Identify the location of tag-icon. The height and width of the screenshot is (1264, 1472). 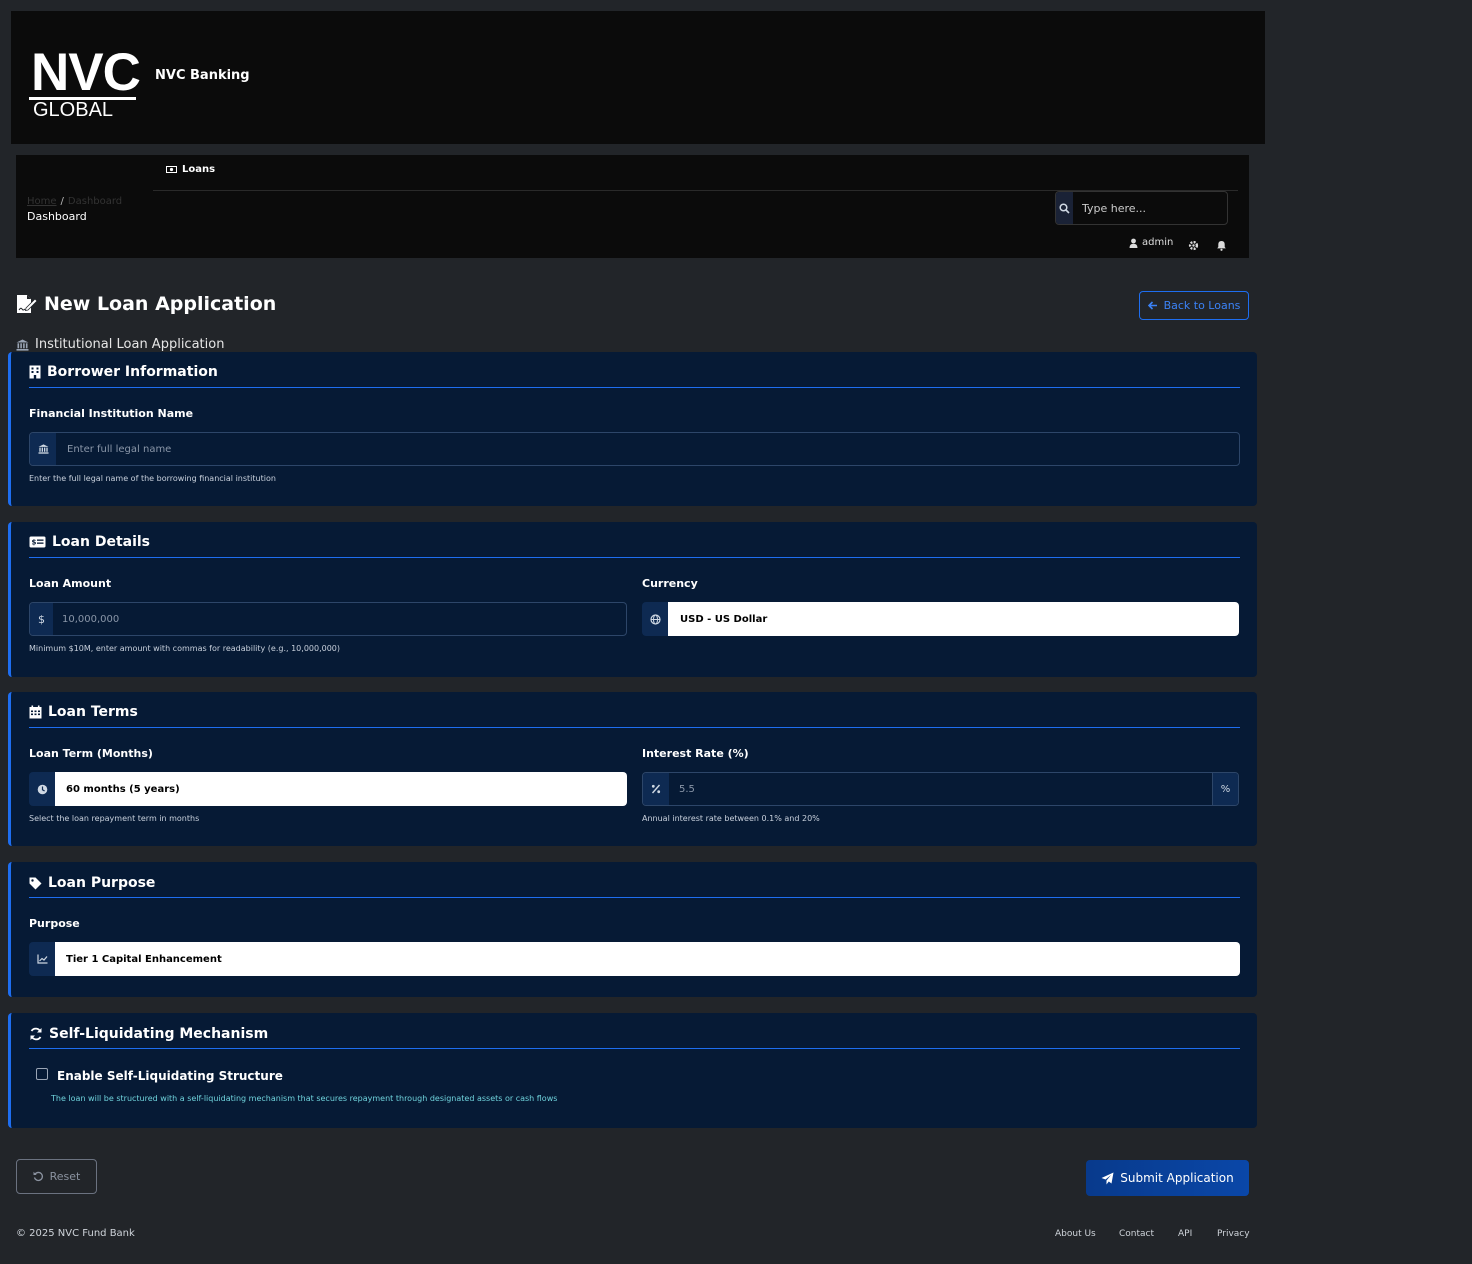
(35, 883).